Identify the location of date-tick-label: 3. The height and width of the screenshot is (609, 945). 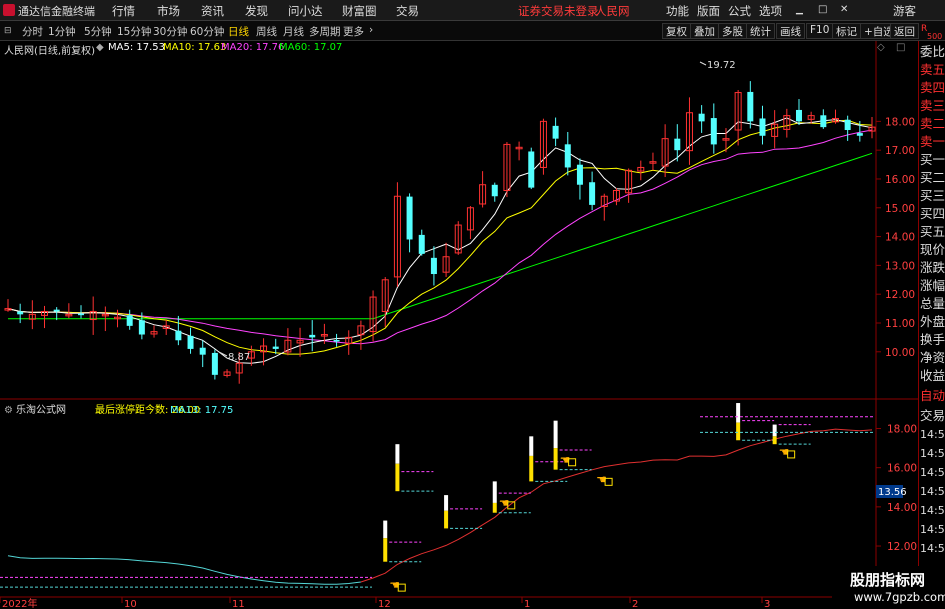
(767, 604).